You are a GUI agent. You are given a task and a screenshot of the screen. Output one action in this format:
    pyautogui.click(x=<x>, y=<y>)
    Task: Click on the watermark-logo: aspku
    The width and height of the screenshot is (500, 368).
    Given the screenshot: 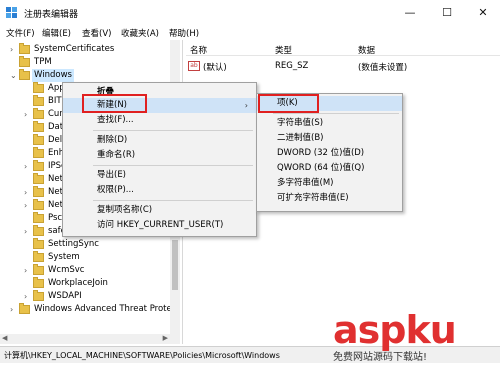 What is the action you would take?
    pyautogui.click(x=395, y=330)
    